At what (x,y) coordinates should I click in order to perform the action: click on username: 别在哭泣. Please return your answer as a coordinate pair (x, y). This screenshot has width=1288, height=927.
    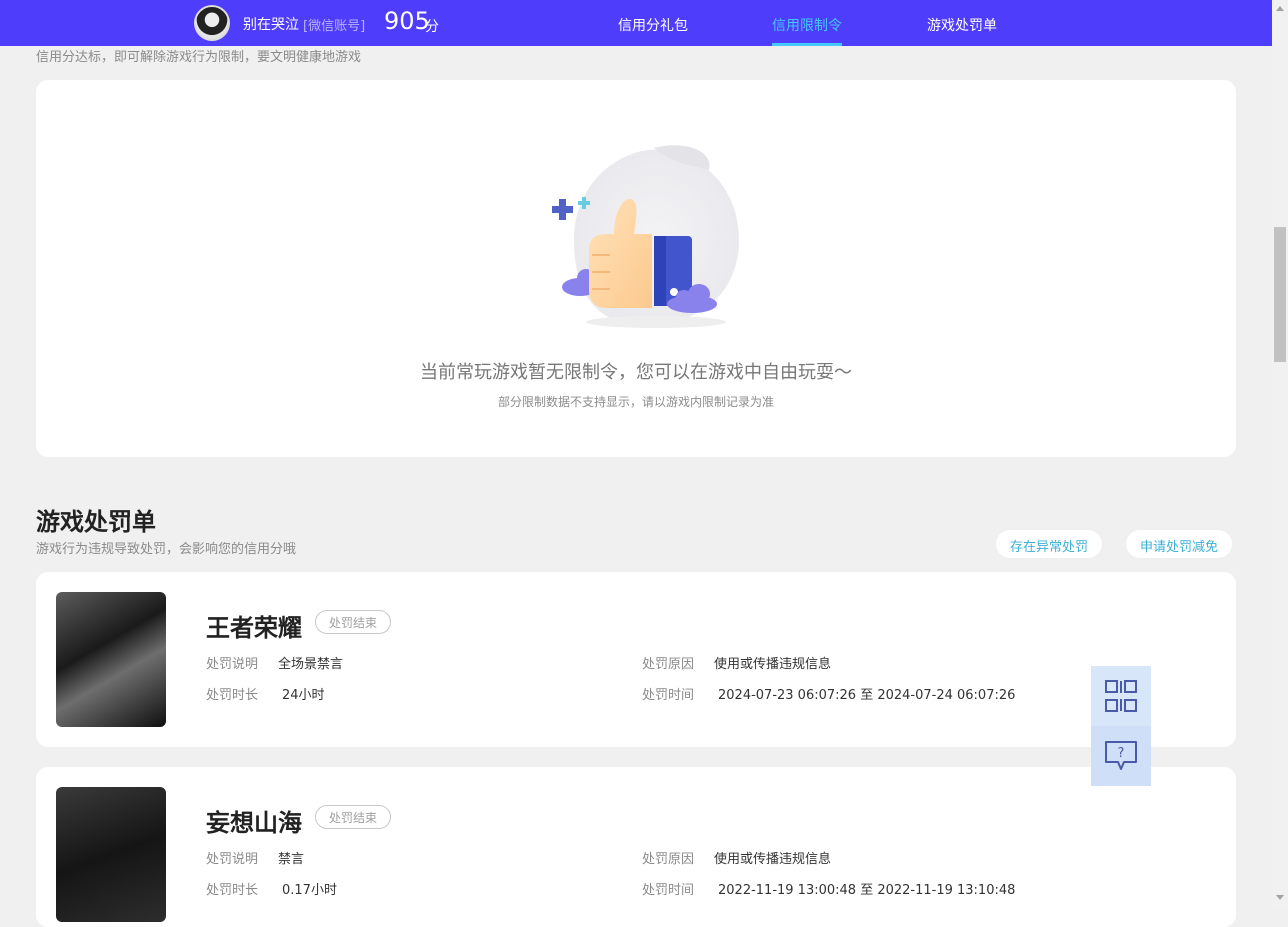
    Looking at the image, I should click on (271, 25).